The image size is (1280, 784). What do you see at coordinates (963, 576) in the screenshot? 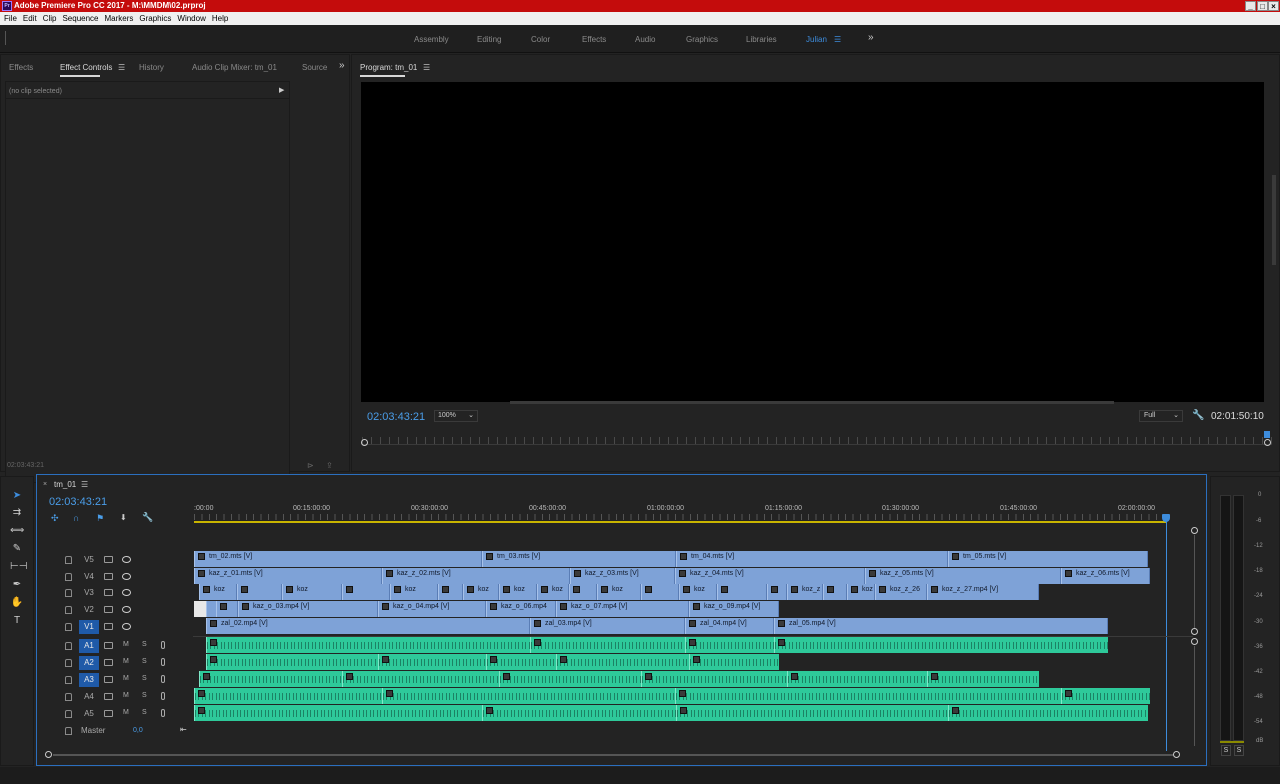
I see `video-clip: kaz_z_05.mts [V]` at bounding box center [963, 576].